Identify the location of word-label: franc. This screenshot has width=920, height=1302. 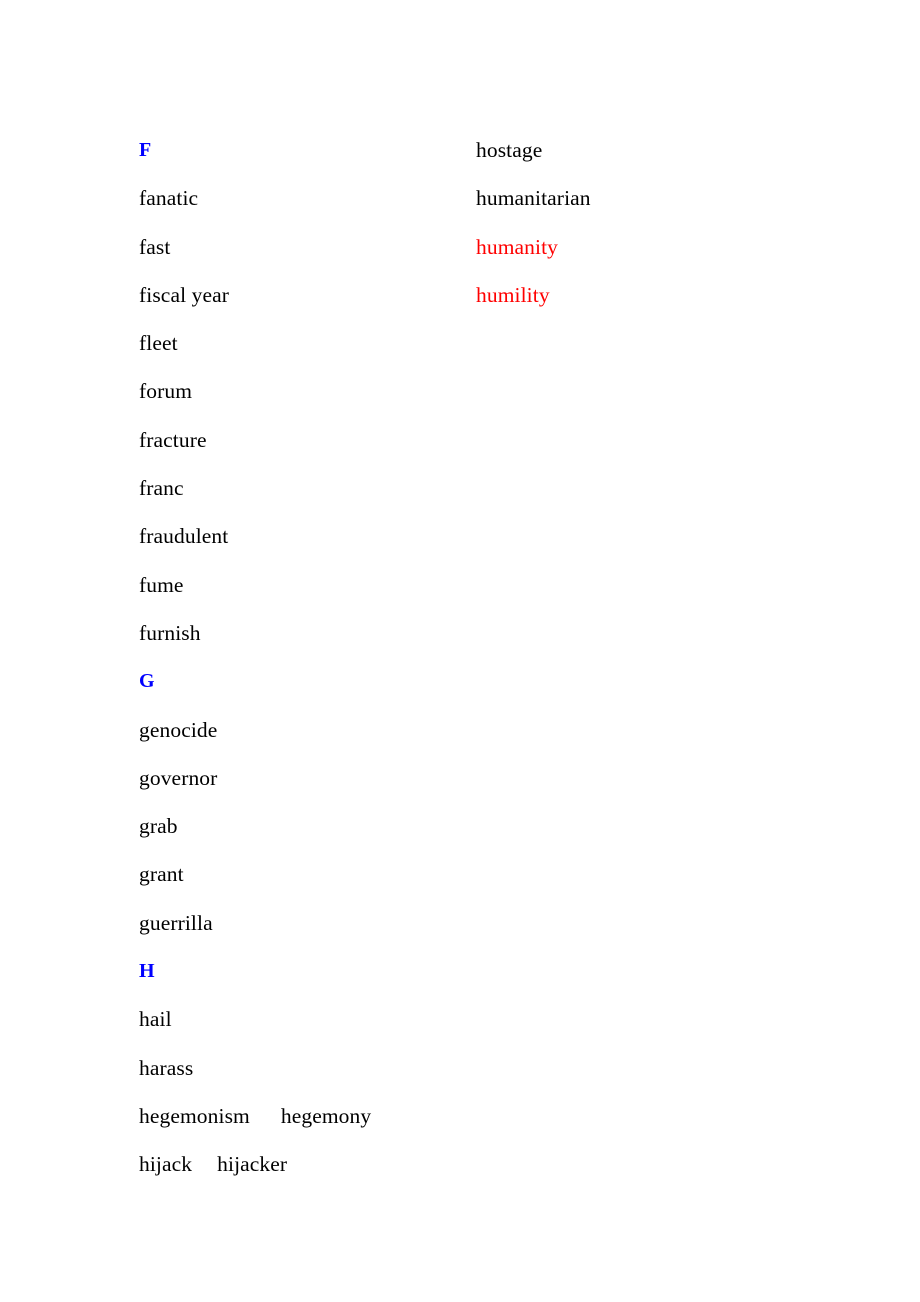
(161, 488).